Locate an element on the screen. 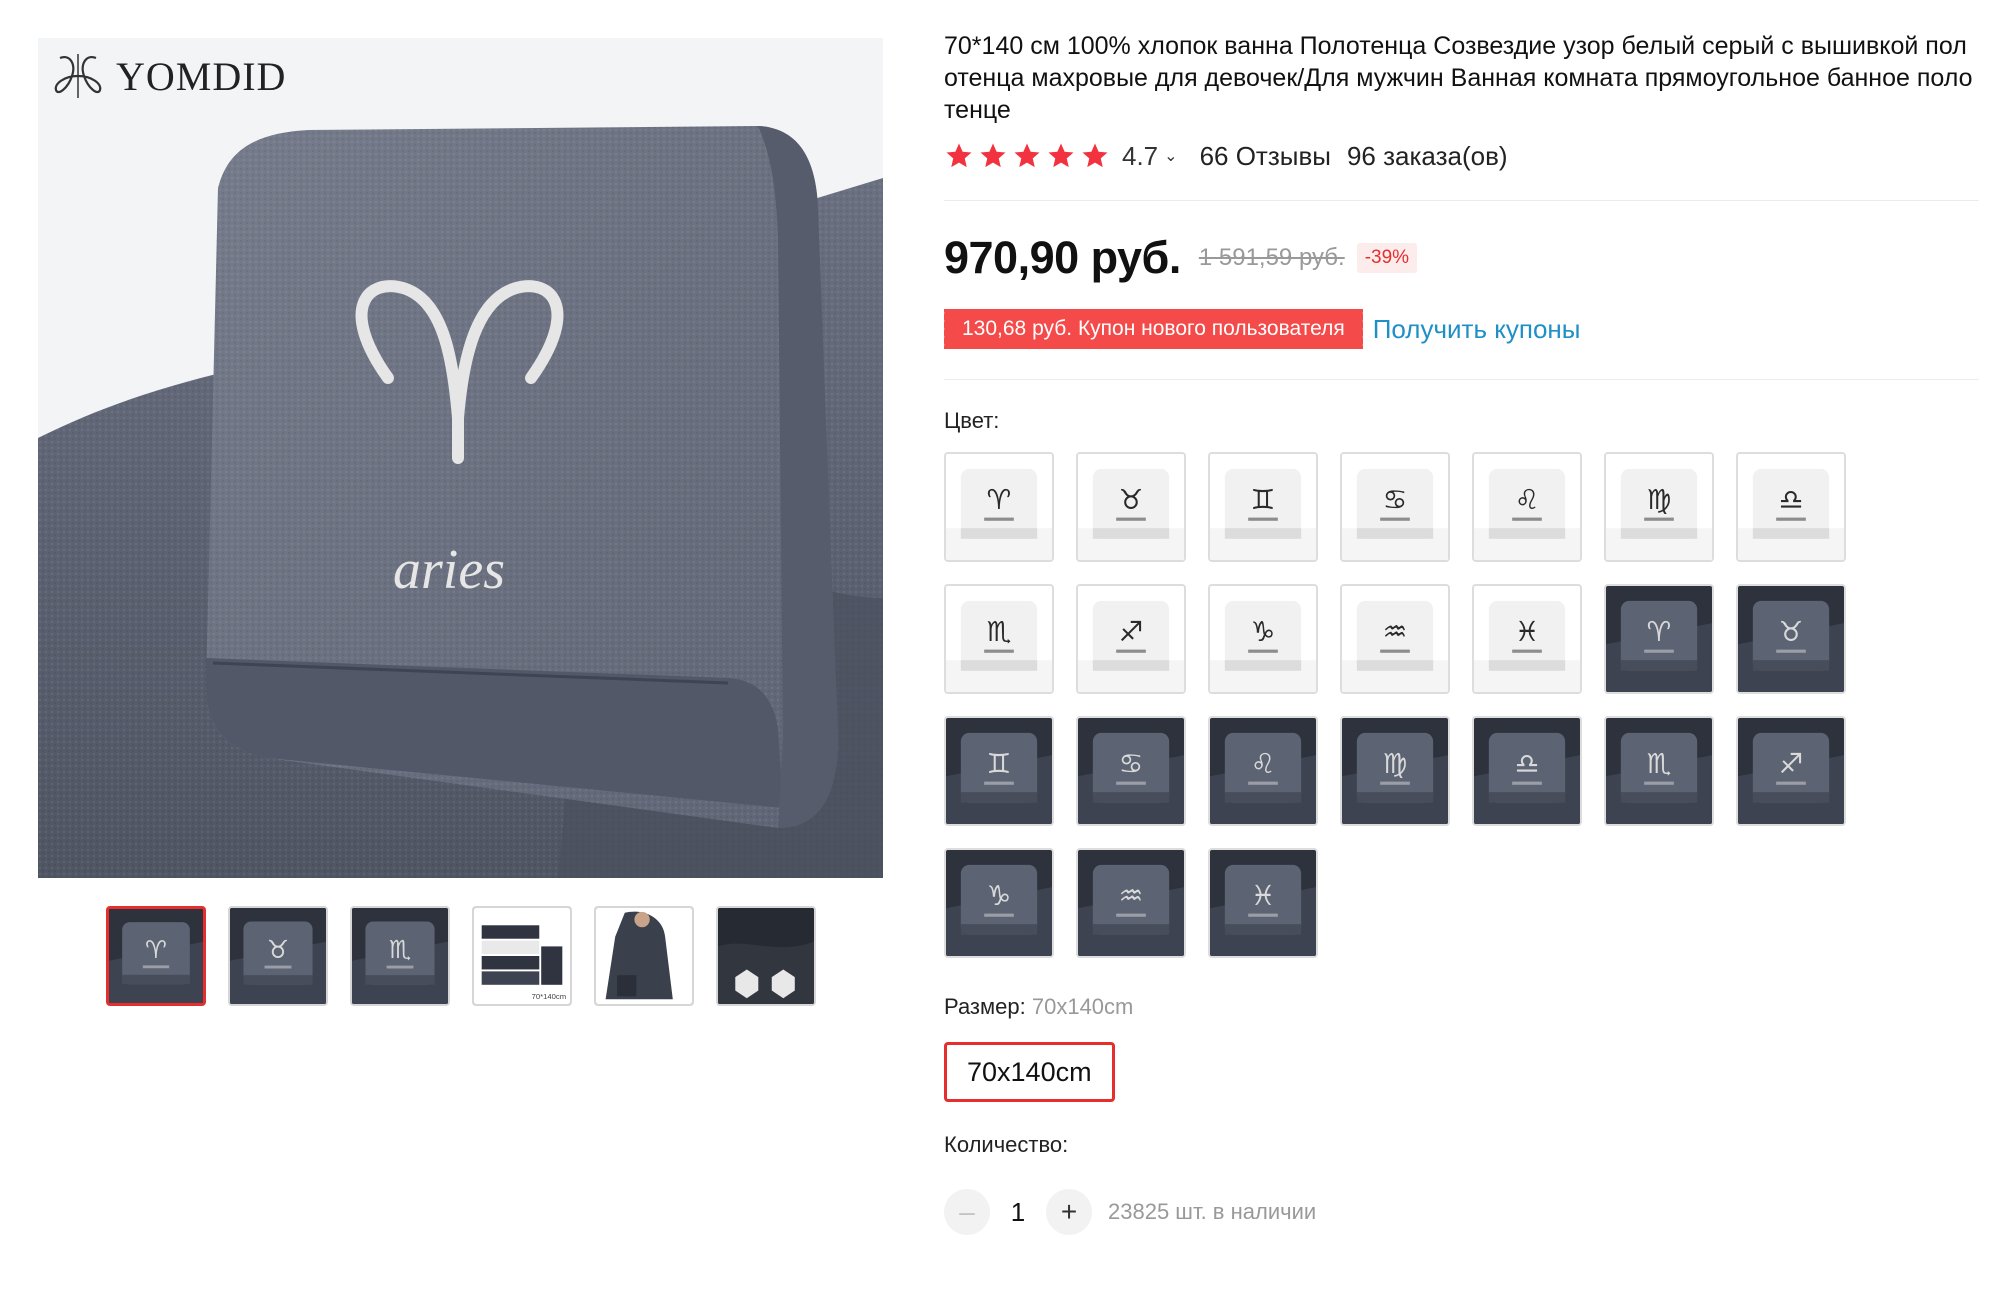 The image size is (2000, 1290). rating-stars is located at coordinates (1027, 156).